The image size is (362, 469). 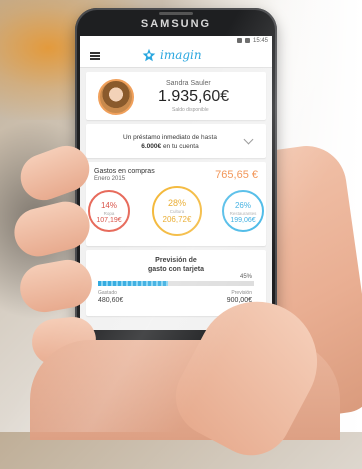 I want to click on category-label: Restaurantes, so click(x=243, y=213).